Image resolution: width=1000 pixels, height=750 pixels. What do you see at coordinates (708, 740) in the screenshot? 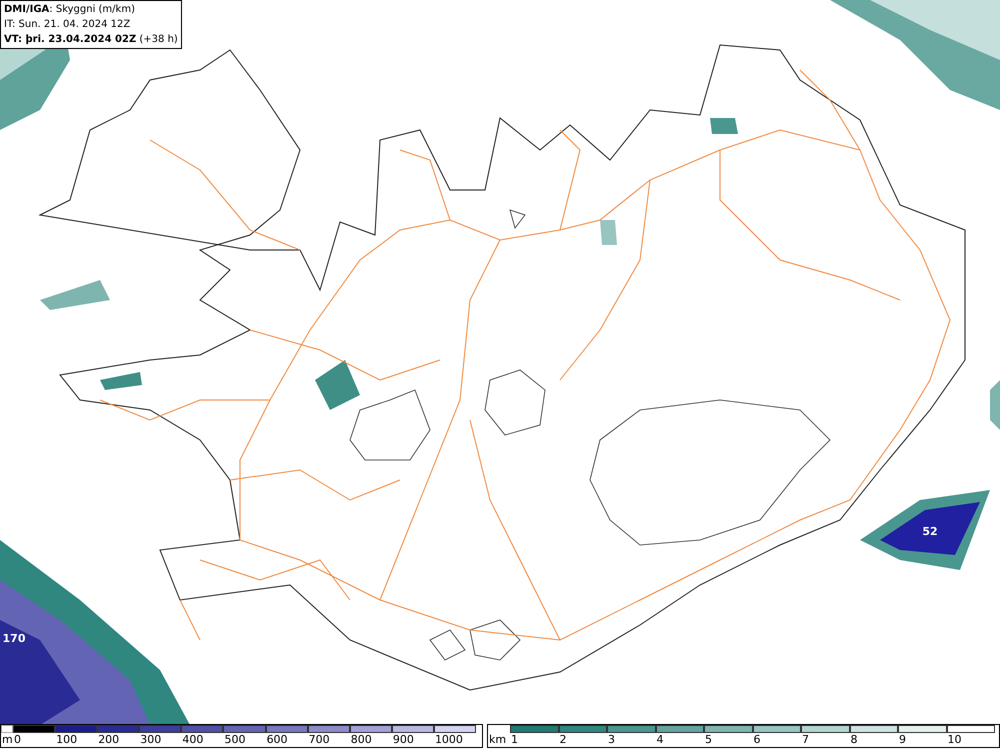
I see `legend-label: 5` at bounding box center [708, 740].